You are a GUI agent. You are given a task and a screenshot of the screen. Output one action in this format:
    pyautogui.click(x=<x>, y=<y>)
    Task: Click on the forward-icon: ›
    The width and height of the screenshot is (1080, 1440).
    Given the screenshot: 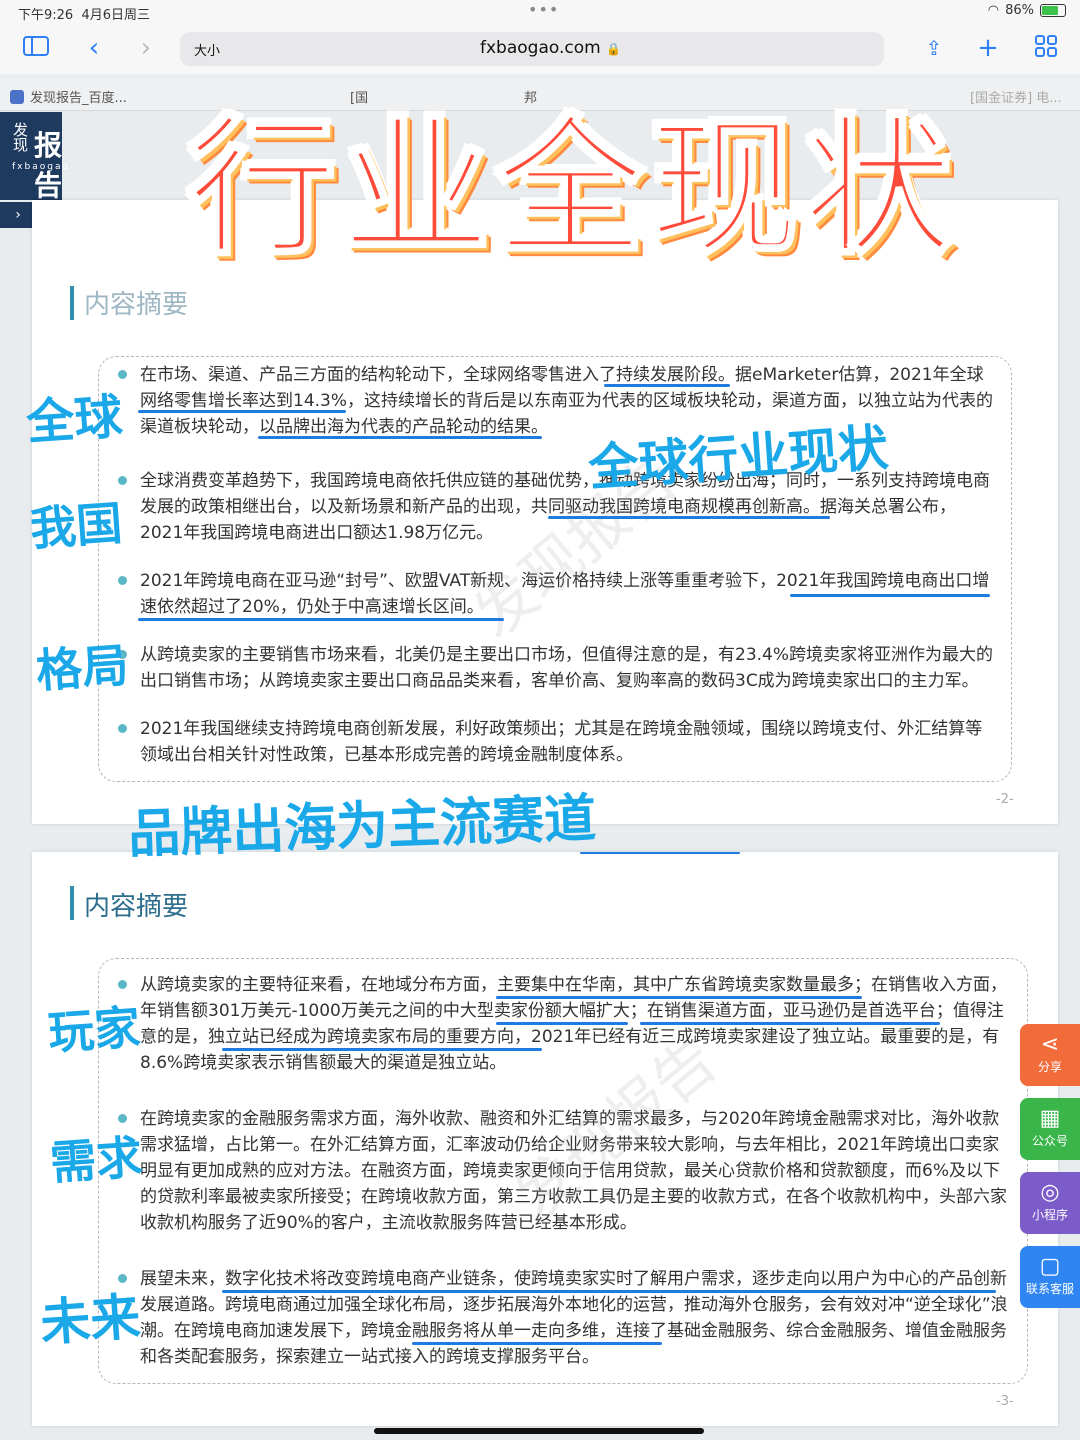 What is the action you would take?
    pyautogui.click(x=146, y=48)
    